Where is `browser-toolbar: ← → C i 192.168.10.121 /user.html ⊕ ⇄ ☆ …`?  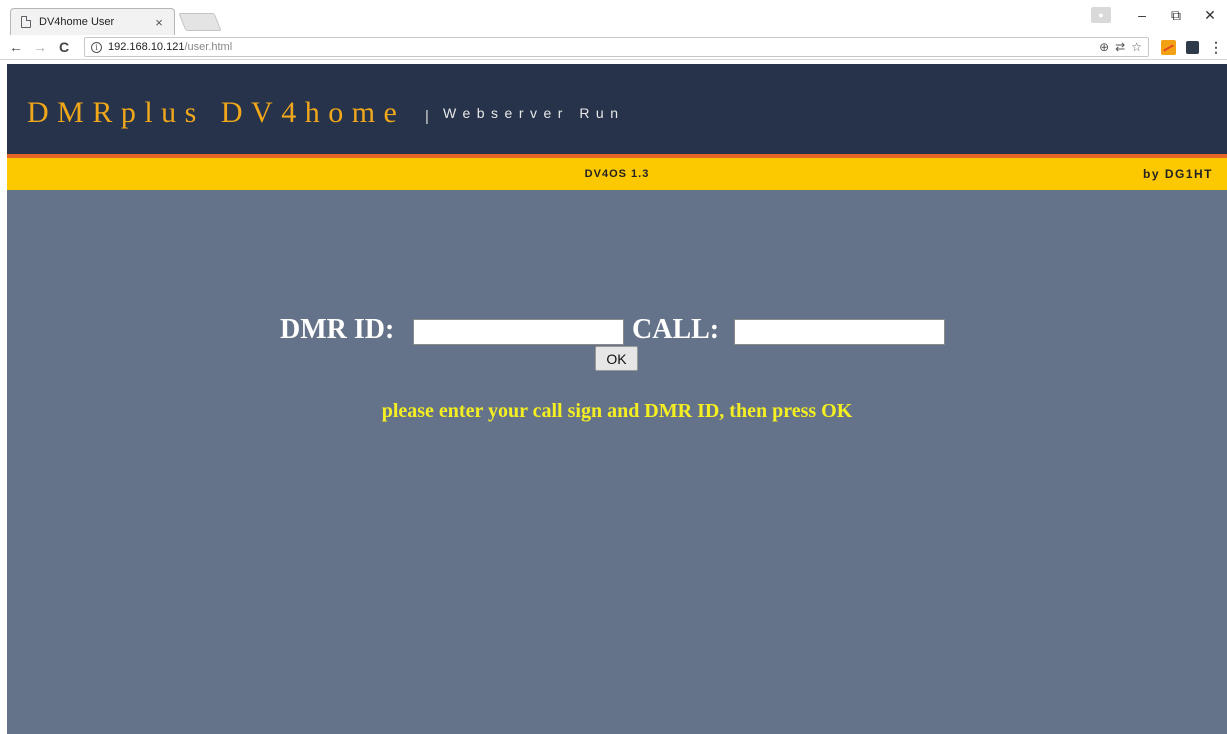 browser-toolbar: ← → C i 192.168.10.121 /user.html ⊕ ⇄ ☆ … is located at coordinates (613, 47).